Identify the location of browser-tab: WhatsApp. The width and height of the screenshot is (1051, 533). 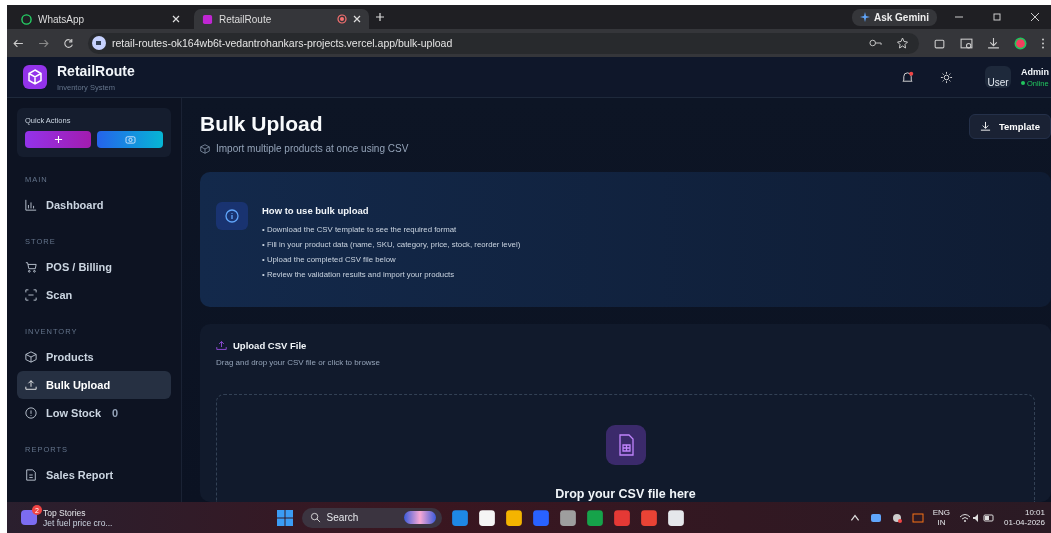
(100, 19).